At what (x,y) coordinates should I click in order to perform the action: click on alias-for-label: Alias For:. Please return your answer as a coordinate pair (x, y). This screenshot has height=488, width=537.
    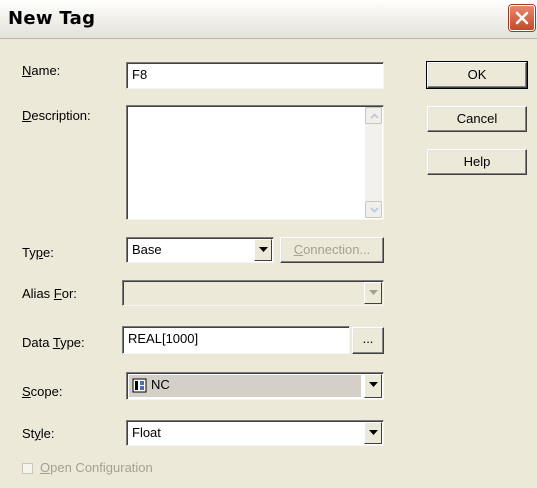
    Looking at the image, I should click on (49, 293).